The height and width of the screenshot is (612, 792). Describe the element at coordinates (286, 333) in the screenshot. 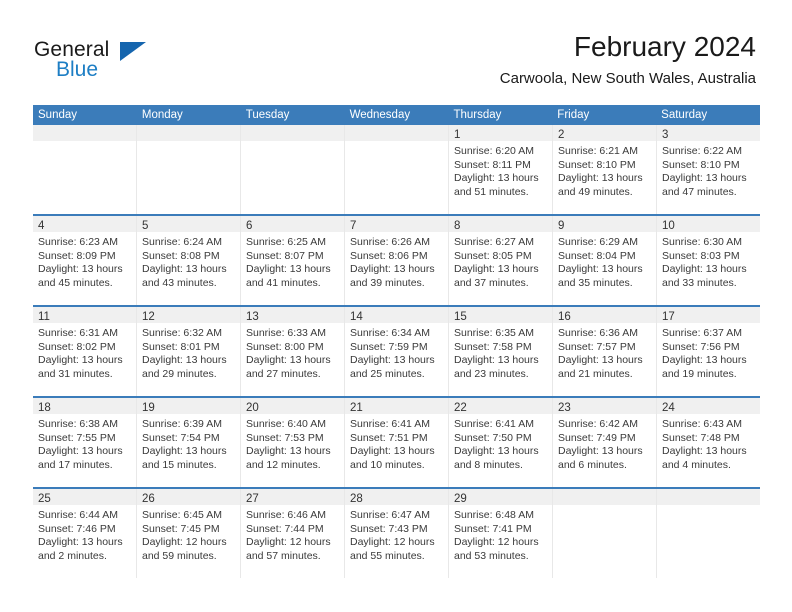

I see `sunrise-text: Sunrise: 6:33 AM` at that location.